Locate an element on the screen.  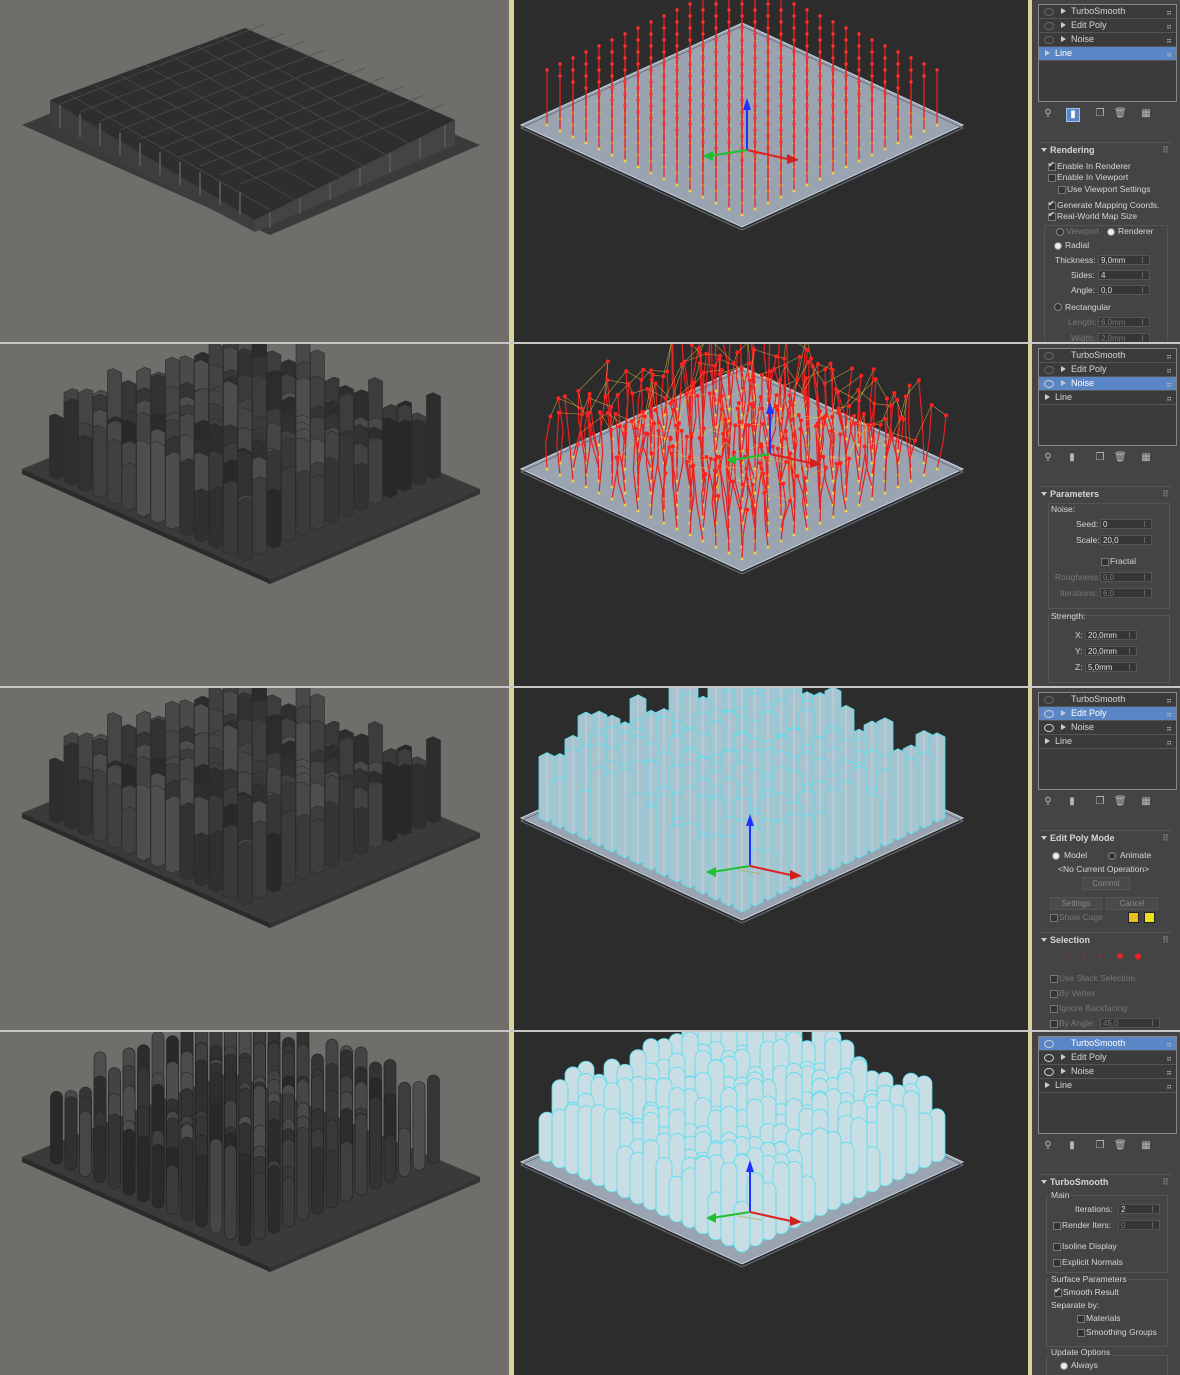
roughness-spinner: 0,0 is located at coordinates (1126, 577).